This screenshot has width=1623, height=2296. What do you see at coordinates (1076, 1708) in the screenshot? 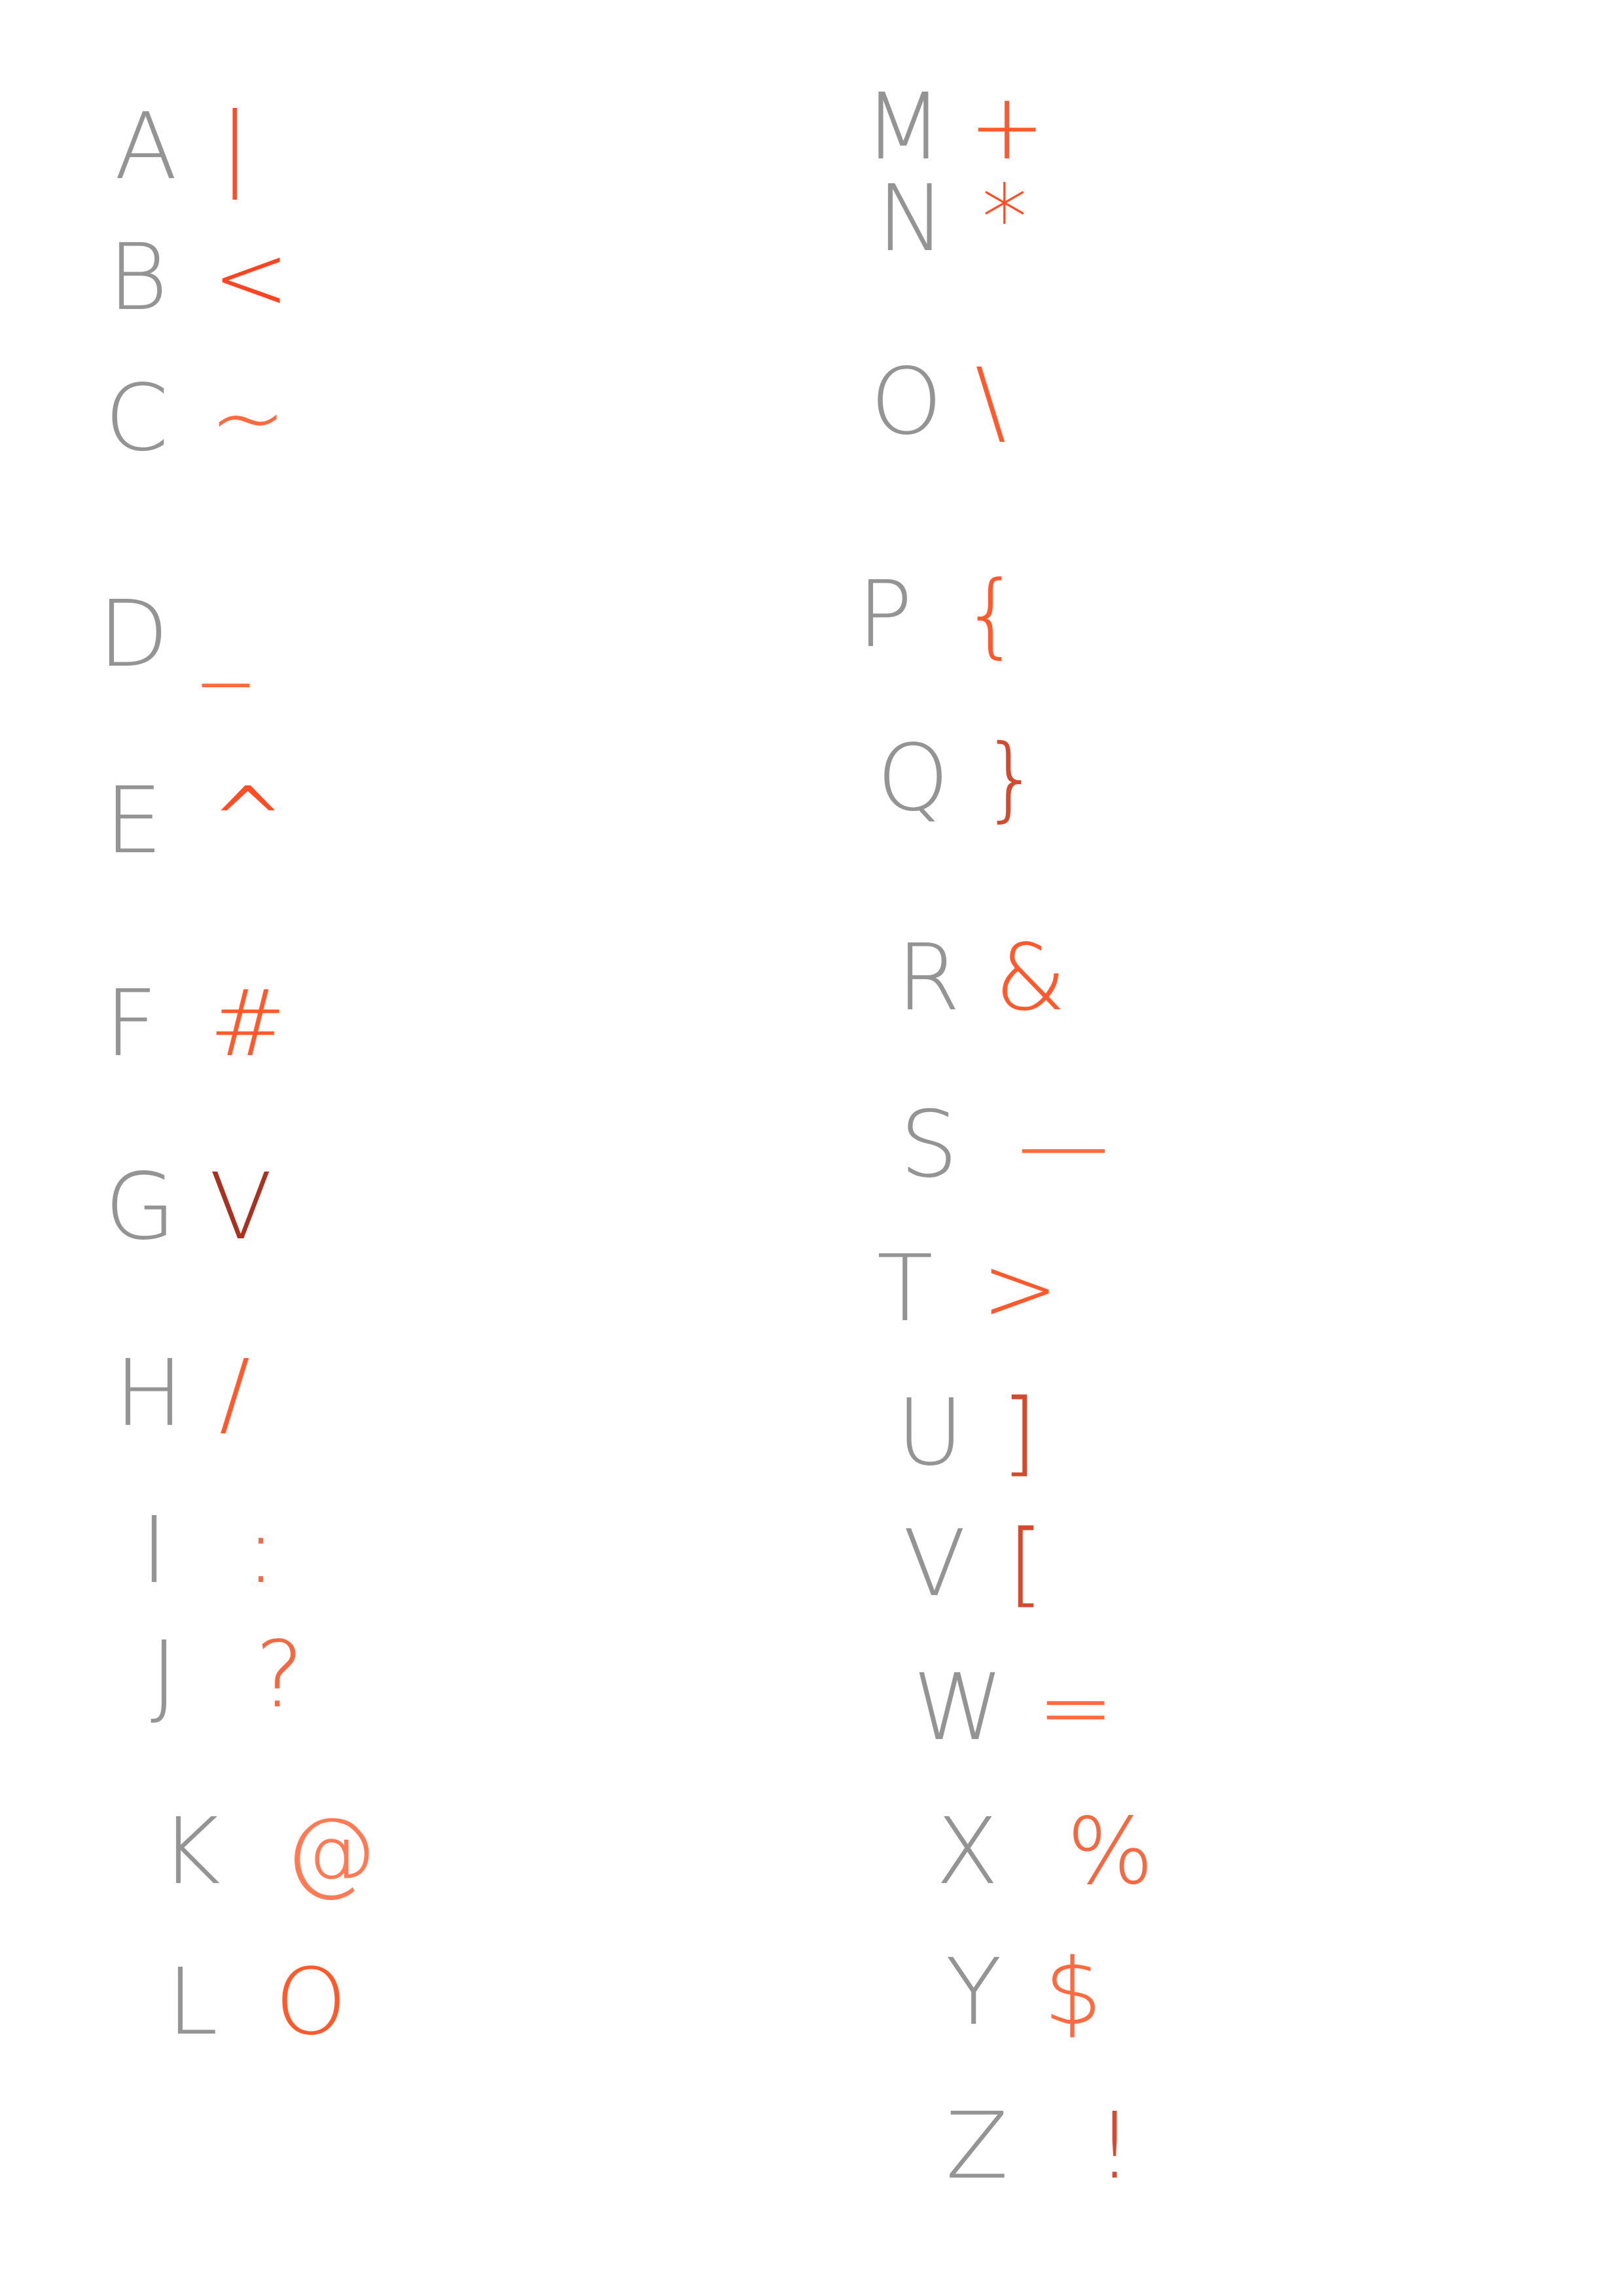
I see `symbol-w: =` at bounding box center [1076, 1708].